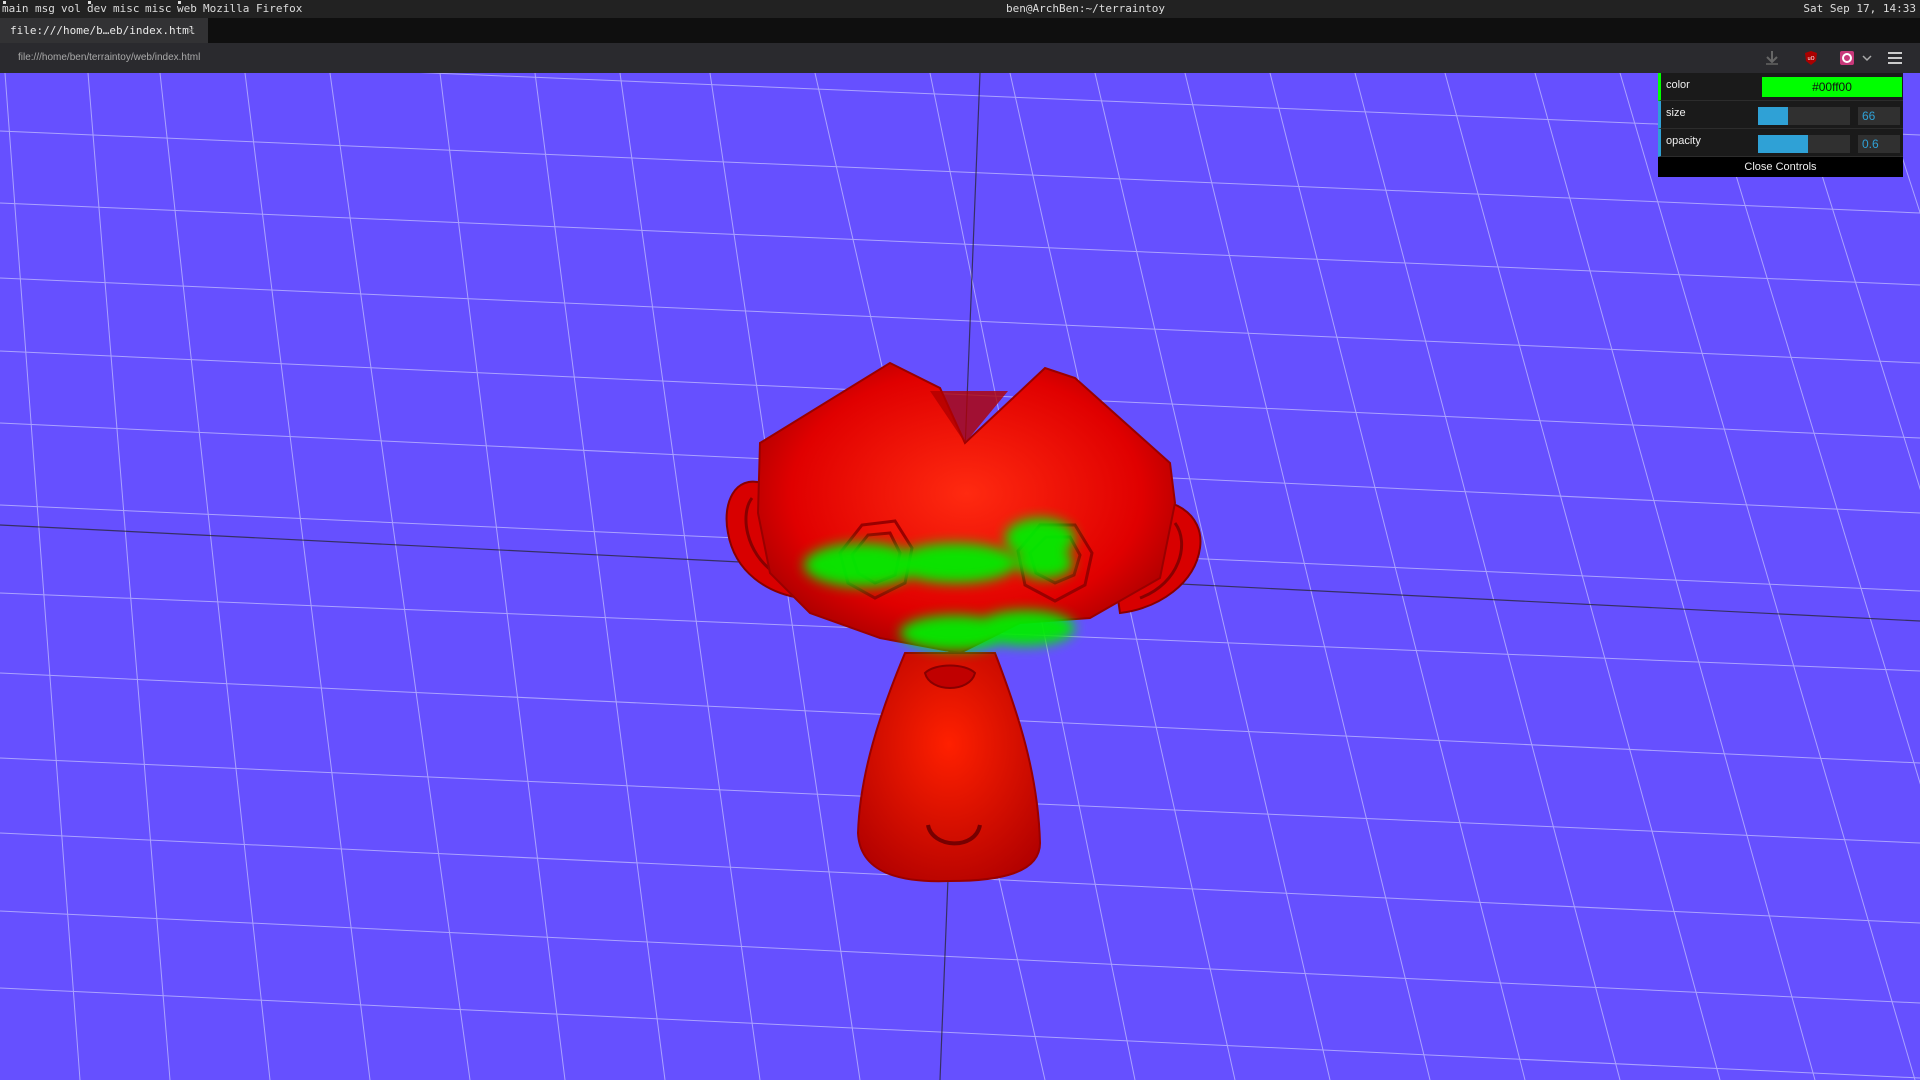  Describe the element at coordinates (97, 9) in the screenshot. I see `workspace-dev: dev` at that location.